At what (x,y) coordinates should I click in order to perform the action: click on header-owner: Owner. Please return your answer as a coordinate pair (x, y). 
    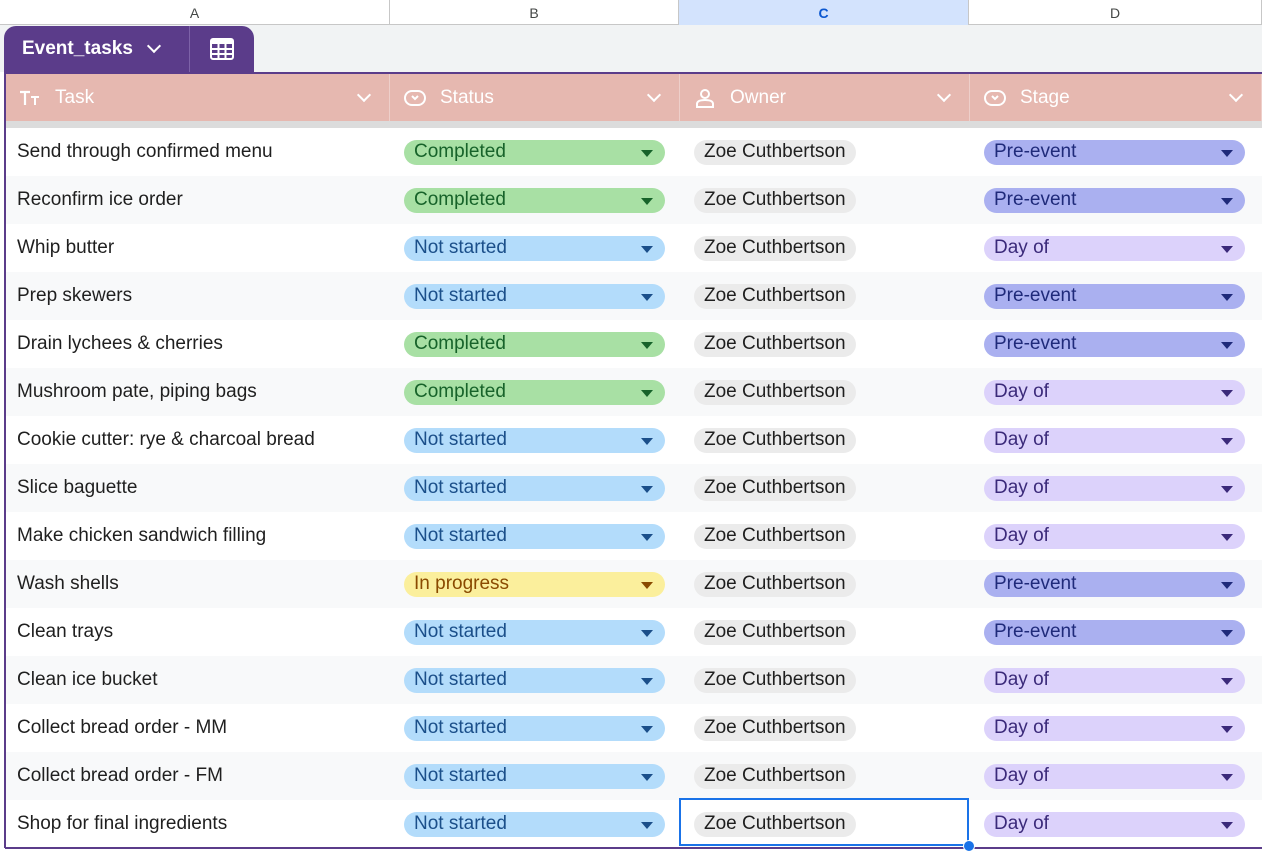
    Looking at the image, I should click on (825, 97).